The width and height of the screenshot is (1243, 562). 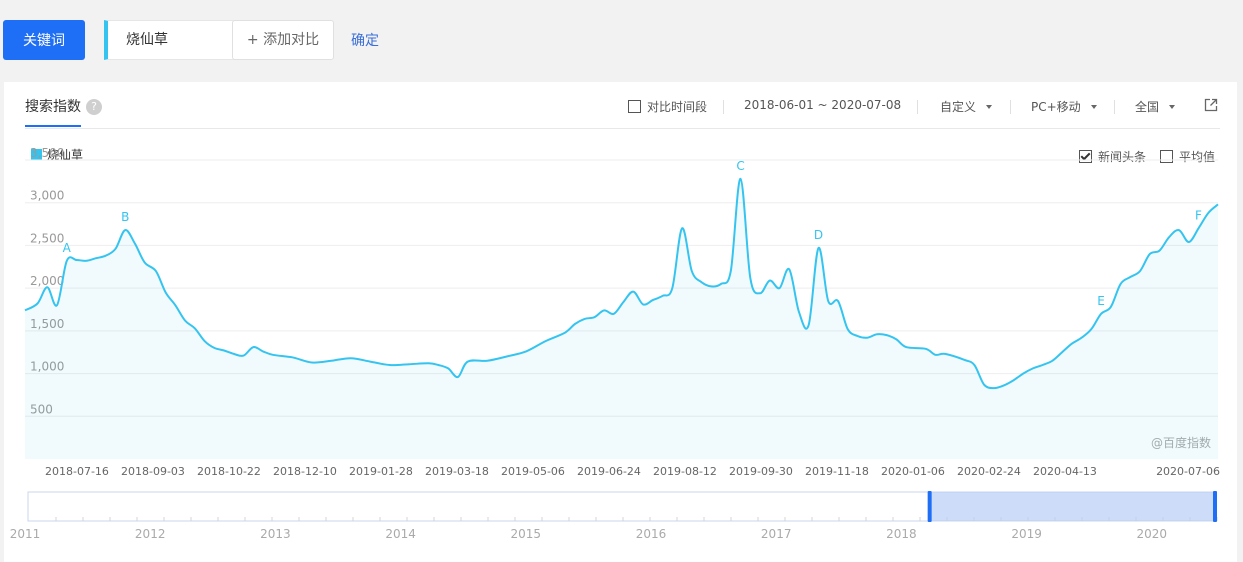 What do you see at coordinates (381, 471) in the screenshot?
I see `x-tick-label: 2019-01-28` at bounding box center [381, 471].